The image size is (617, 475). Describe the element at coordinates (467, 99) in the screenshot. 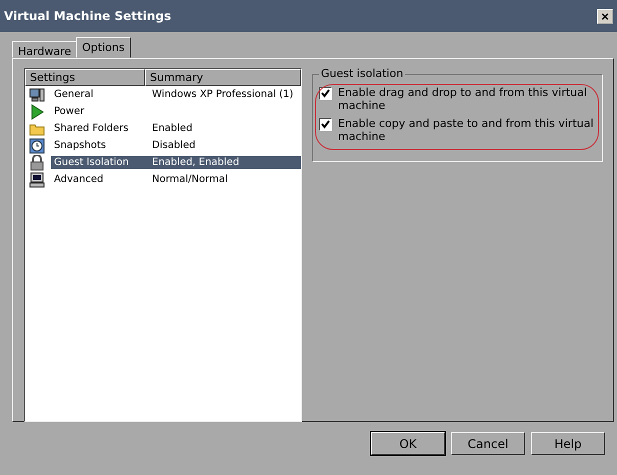

I see `checkbox-label: Enable drag and drop to and from this virtual machine` at that location.